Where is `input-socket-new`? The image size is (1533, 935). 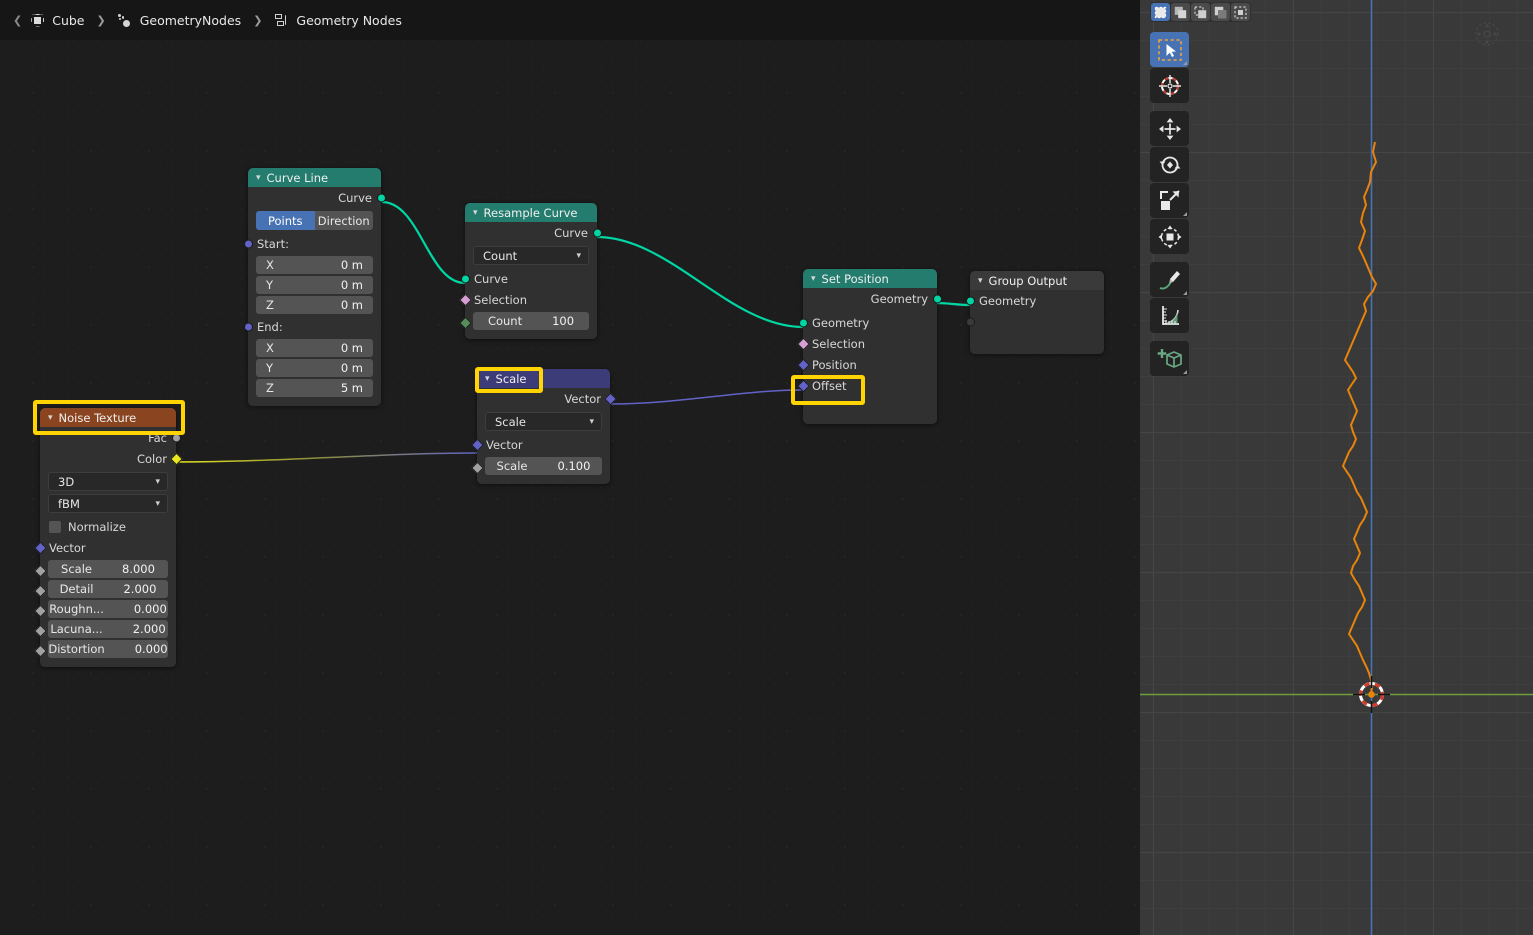 input-socket-new is located at coordinates (970, 321).